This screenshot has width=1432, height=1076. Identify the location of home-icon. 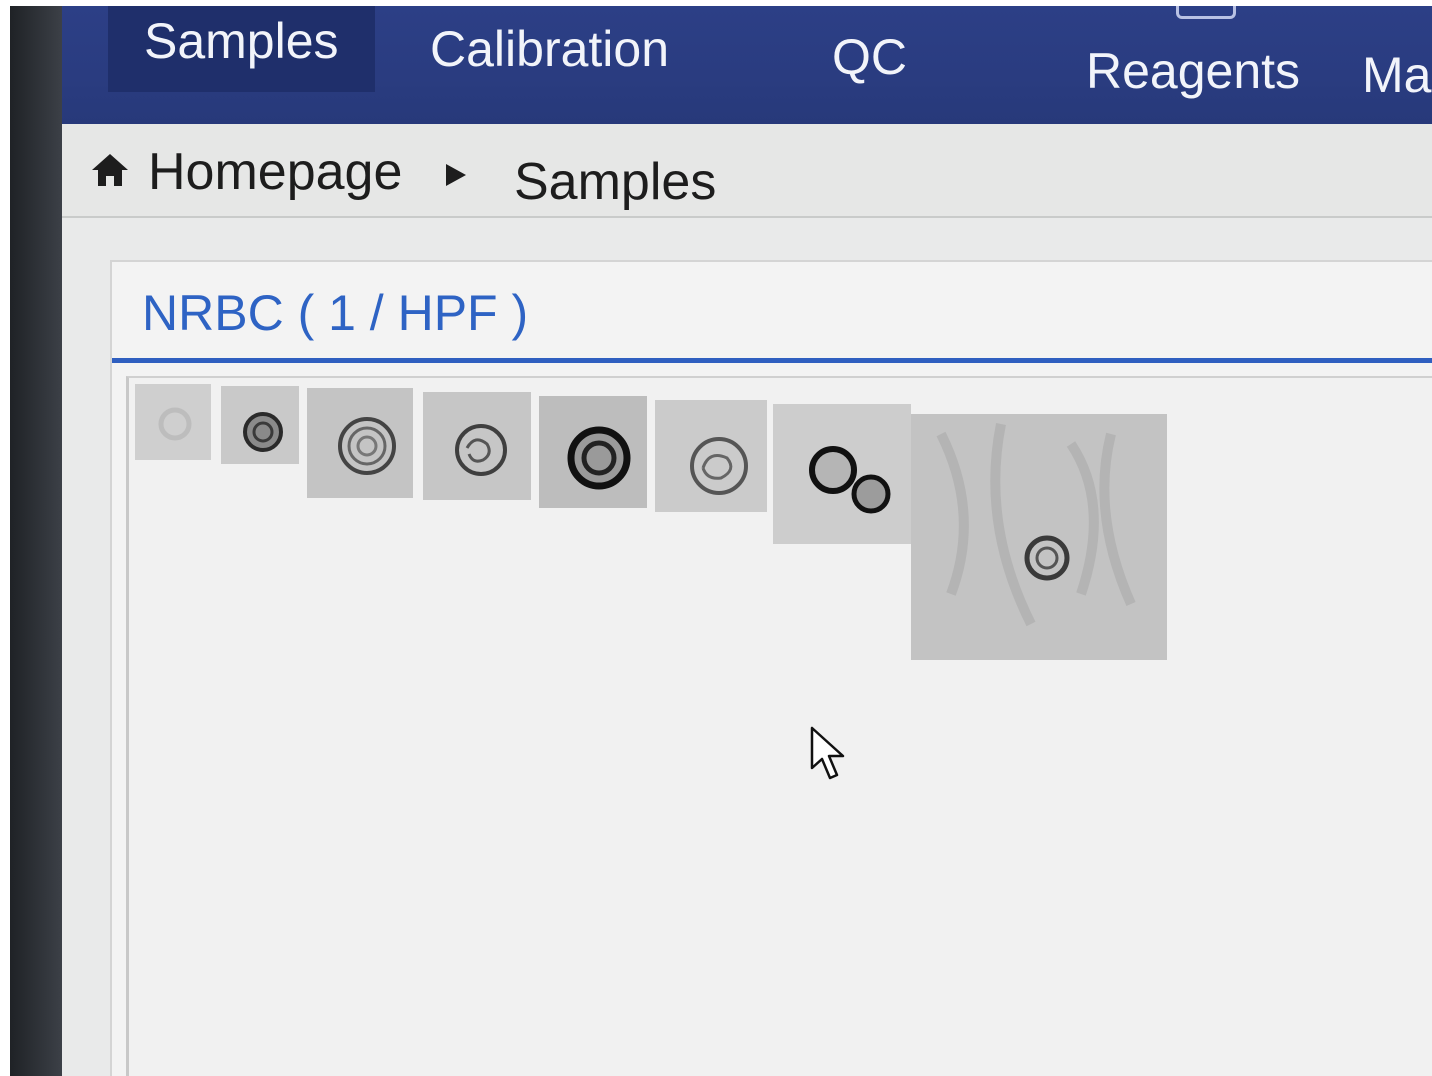
(110, 170).